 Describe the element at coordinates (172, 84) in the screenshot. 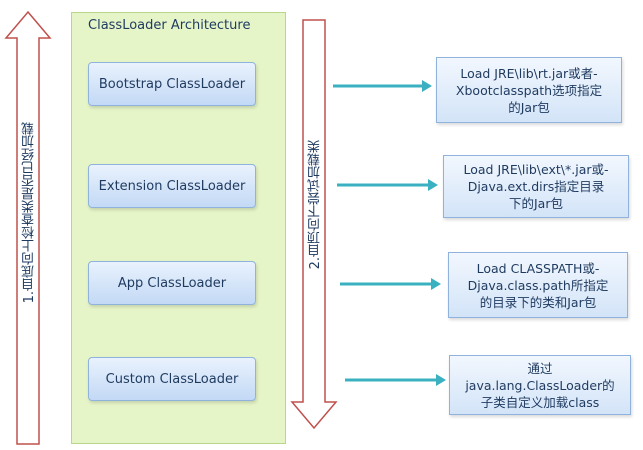

I see `bootstrap-classloader-box: Bootstrap ClassLoader` at that location.